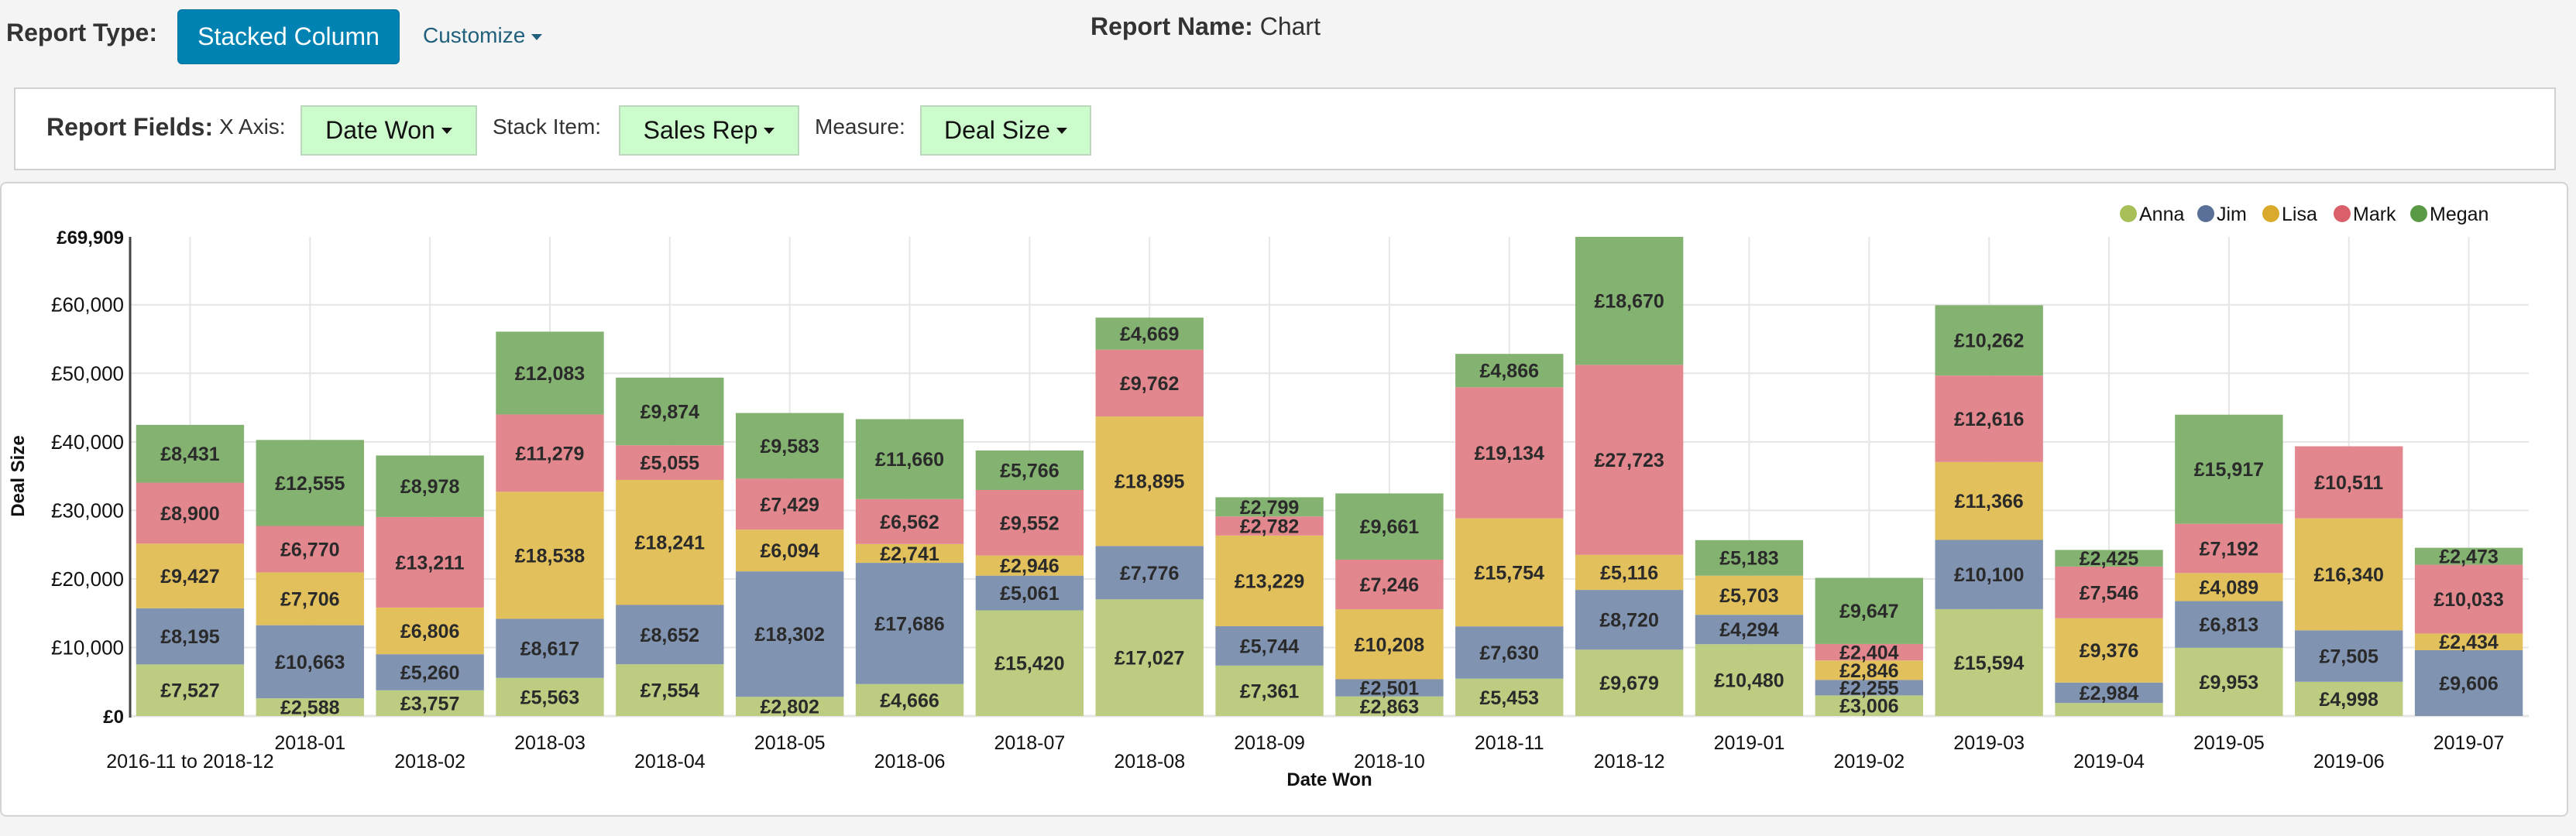 This screenshot has width=2576, height=836. Describe the element at coordinates (670, 412) in the screenshot. I see `data-label: £9,874` at that location.